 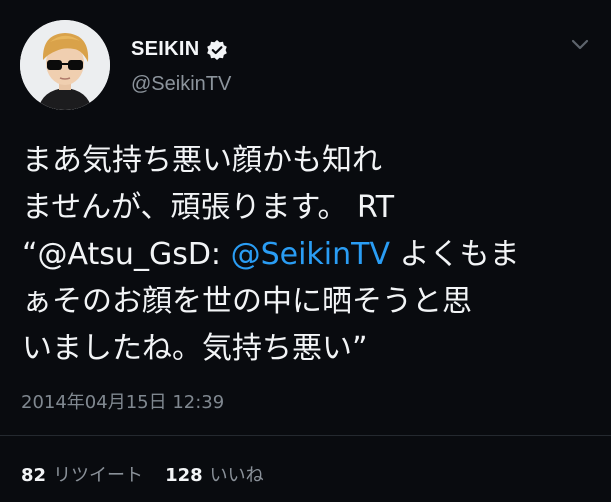 I want to click on tweet-timestamp: 2014年04月15日 12:39, so click(x=122, y=401).